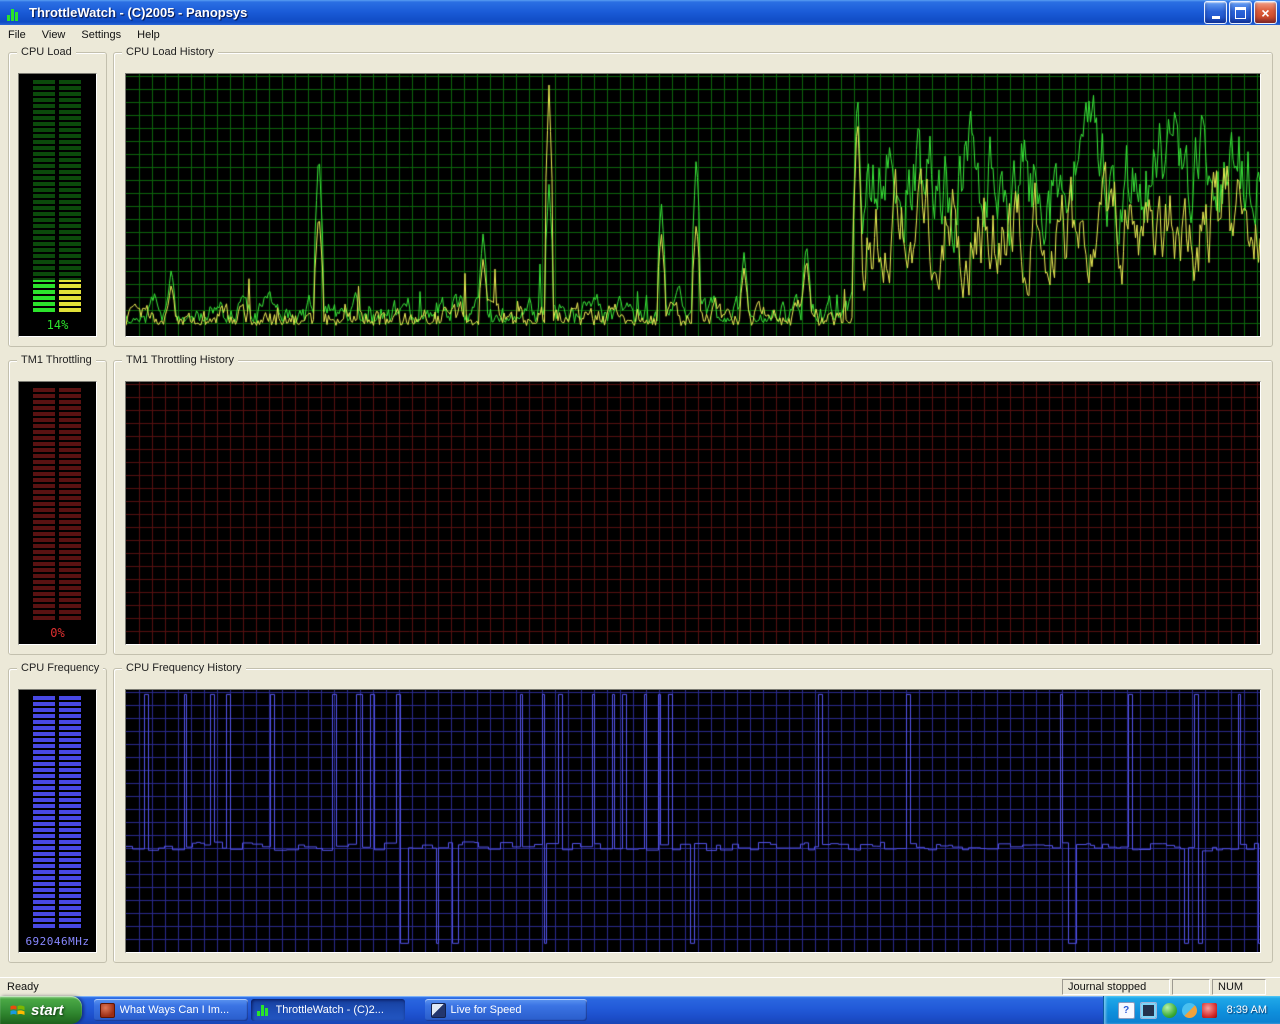 Image resolution: width=1280 pixels, height=1024 pixels. I want to click on menu-view: View, so click(54, 35).